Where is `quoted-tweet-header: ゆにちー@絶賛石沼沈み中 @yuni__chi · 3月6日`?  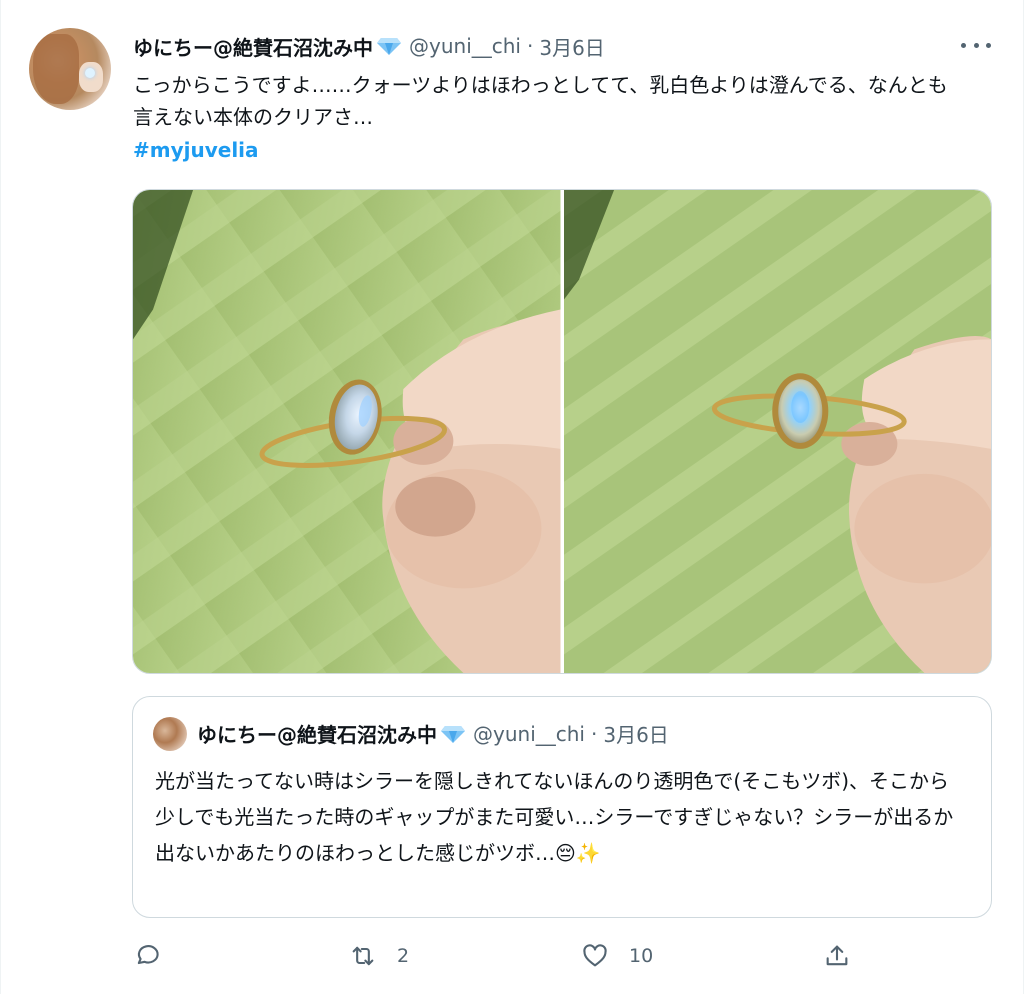 quoted-tweet-header: ゆにちー@絶賛石沼沈み中 @yuni__chi · 3月6日 is located at coordinates (433, 733).